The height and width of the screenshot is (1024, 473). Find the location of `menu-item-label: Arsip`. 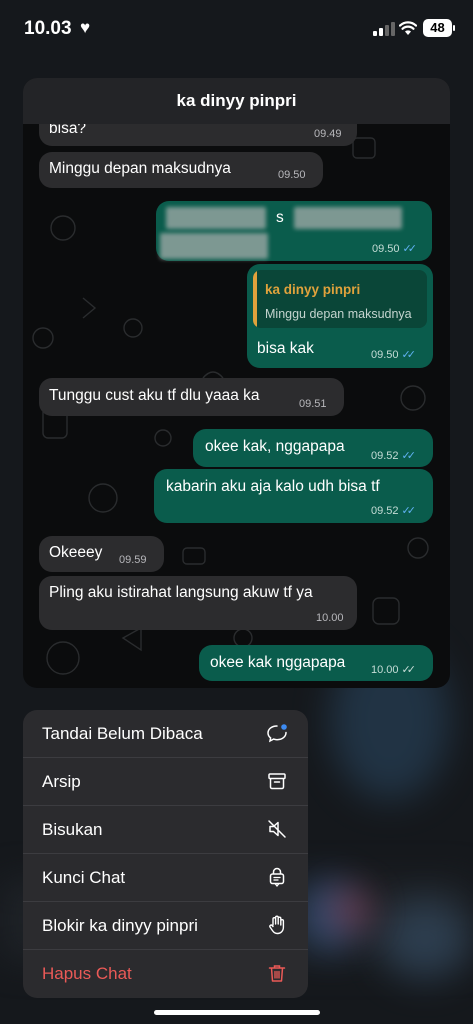

menu-item-label: Arsip is located at coordinates (61, 781).